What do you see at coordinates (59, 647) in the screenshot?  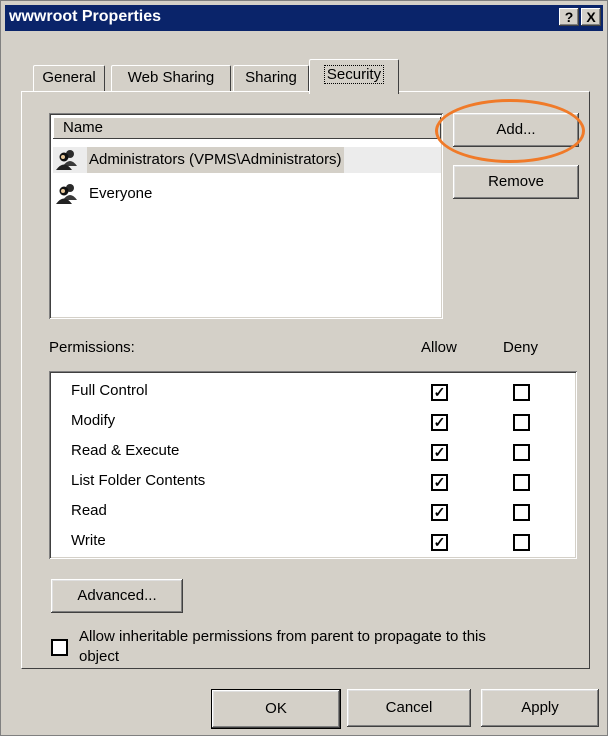 I see `inherit-checkbox` at bounding box center [59, 647].